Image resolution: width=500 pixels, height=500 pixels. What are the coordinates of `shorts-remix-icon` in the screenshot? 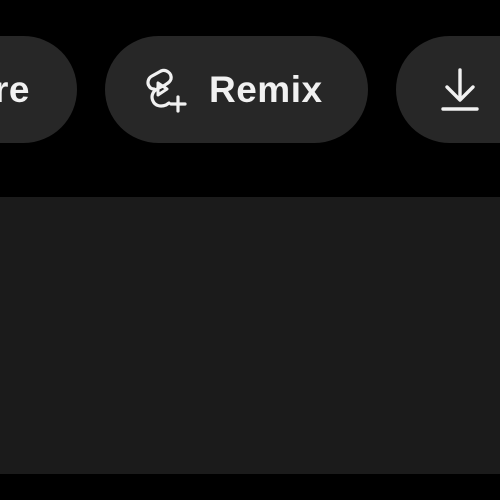 It's located at (166, 90).